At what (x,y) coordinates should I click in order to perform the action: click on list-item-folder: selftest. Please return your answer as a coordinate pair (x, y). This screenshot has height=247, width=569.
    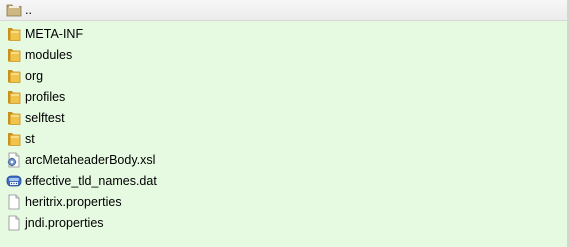
    Looking at the image, I should click on (284, 118).